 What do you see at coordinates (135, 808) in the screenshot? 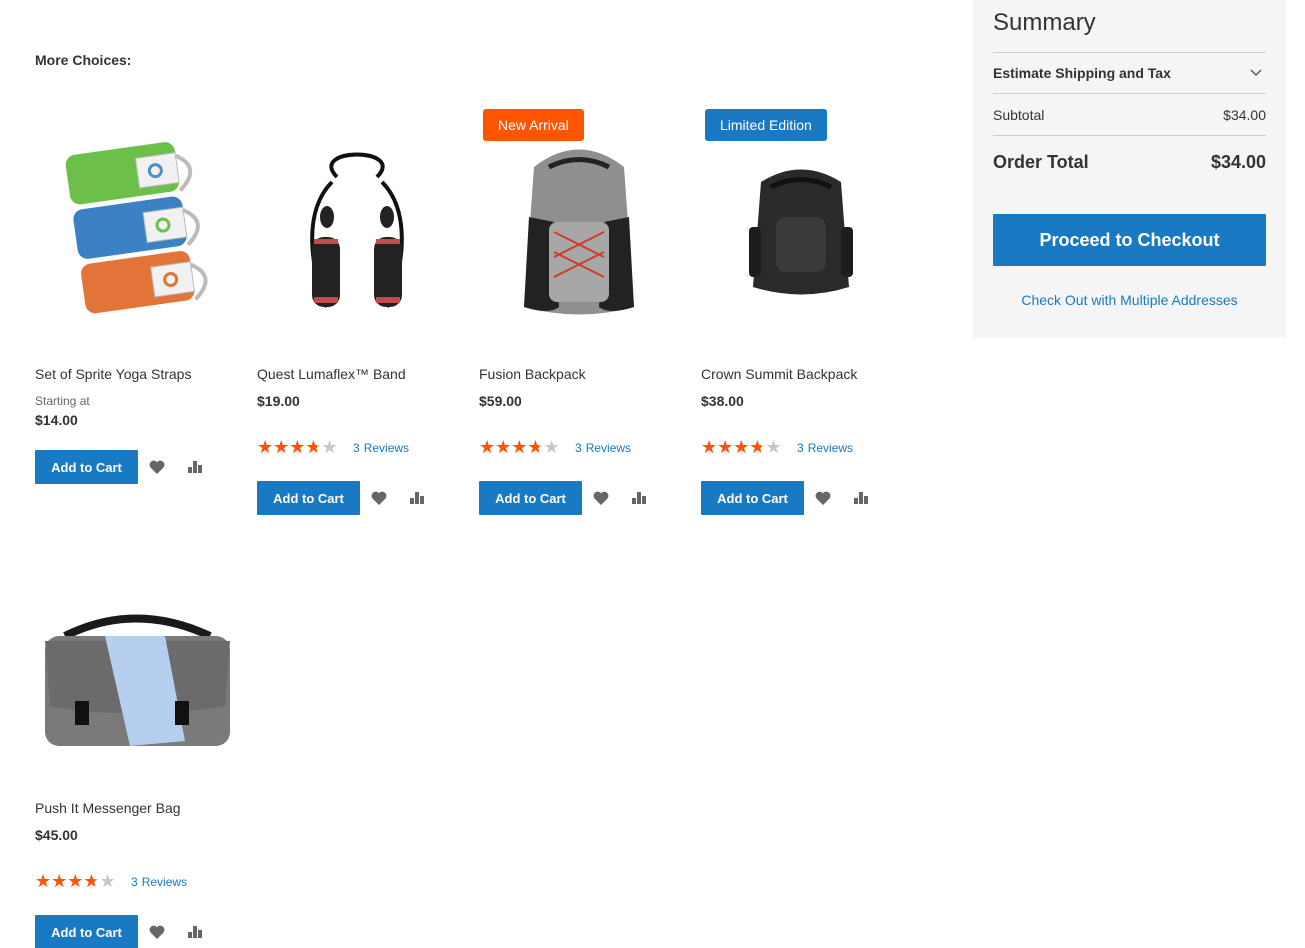
I see `product-name-link: Push It Messenger Bag` at bounding box center [135, 808].